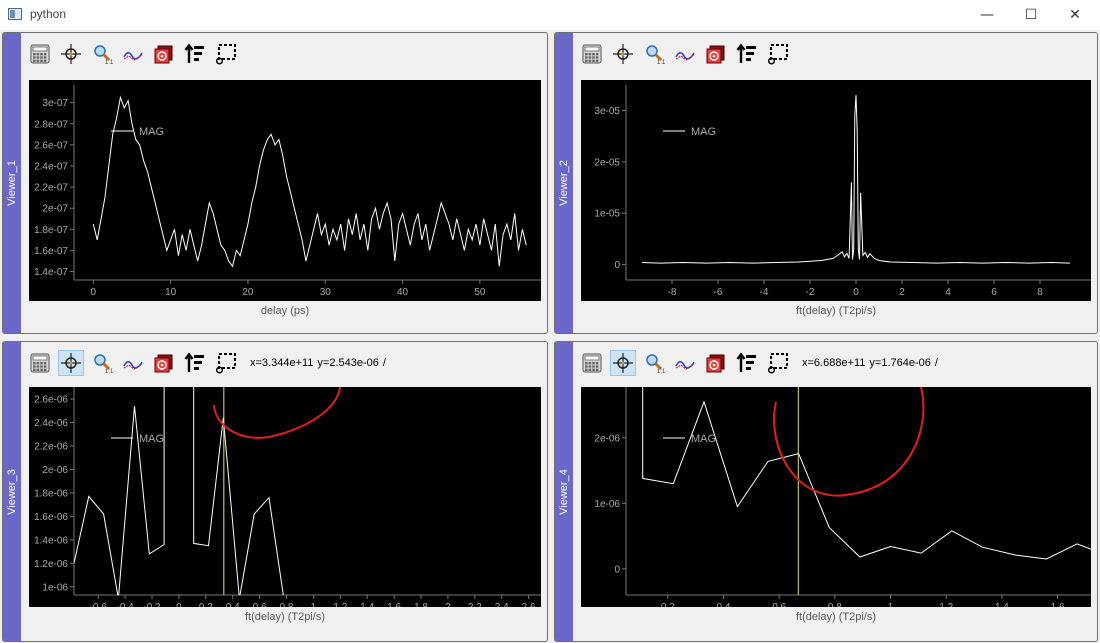 The height and width of the screenshot is (643, 1100). I want to click on viewer-toolbar: 1:1 x=3.344e+11 y=2.543e-06/, so click(208, 363).